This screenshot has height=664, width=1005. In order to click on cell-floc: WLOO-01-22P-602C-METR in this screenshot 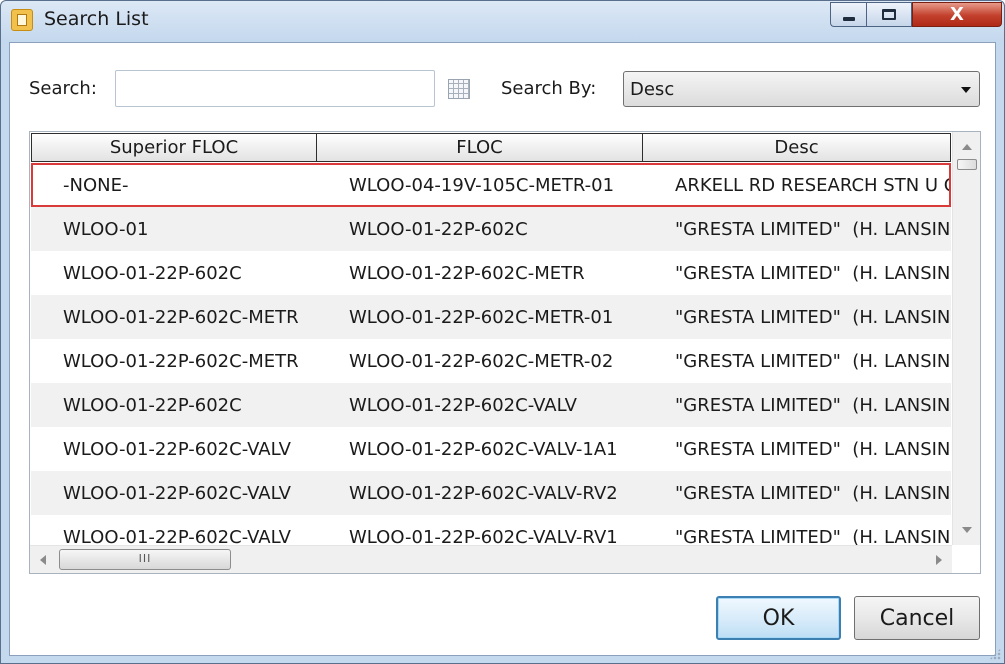, I will do `click(467, 273)`.